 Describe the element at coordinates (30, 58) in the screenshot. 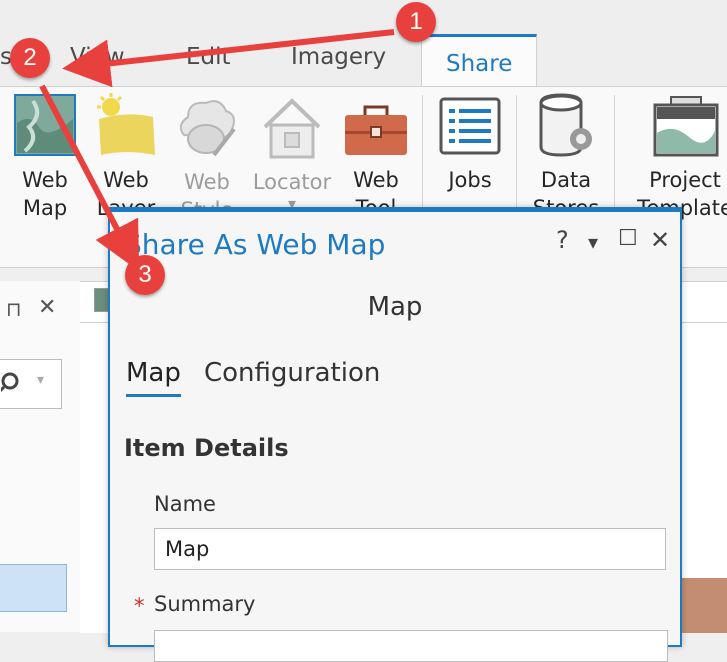

I see `callout-2: 2` at that location.